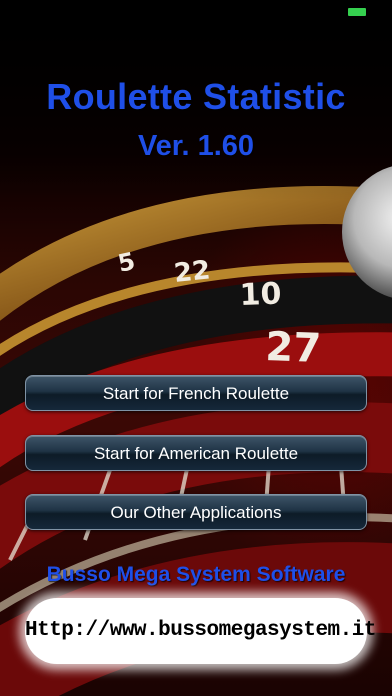 Image resolution: width=392 pixels, height=696 pixels. What do you see at coordinates (196, 574) in the screenshot?
I see `company-name: Busso Mega System Software` at bounding box center [196, 574].